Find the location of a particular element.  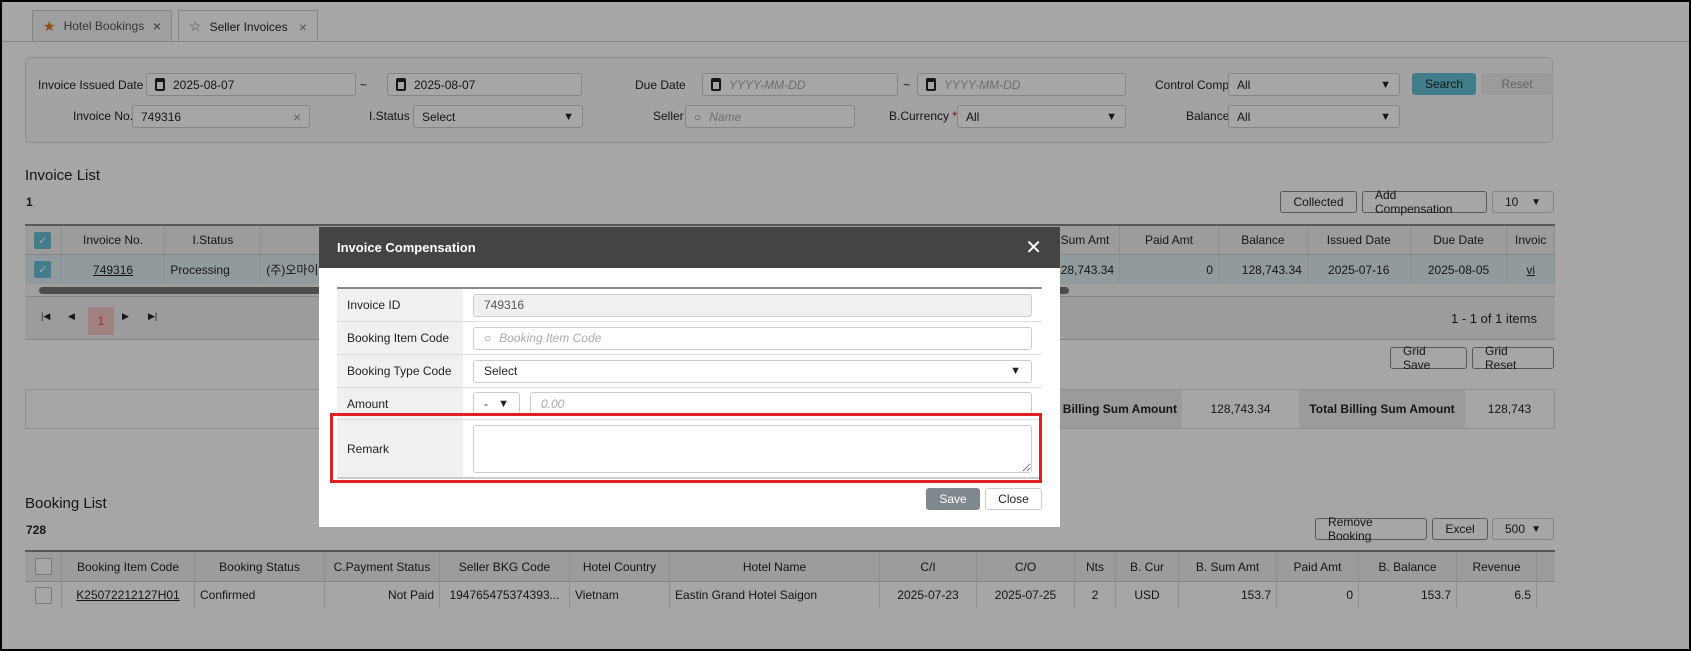

modal-title: Invoice Compensation is located at coordinates (406, 247).